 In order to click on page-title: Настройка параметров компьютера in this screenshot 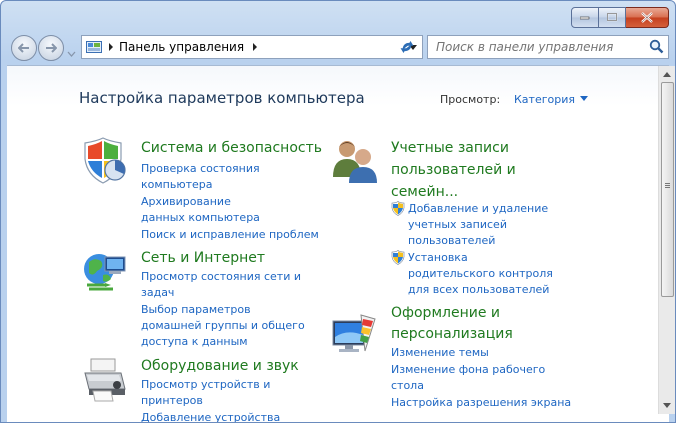, I will do `click(222, 98)`.